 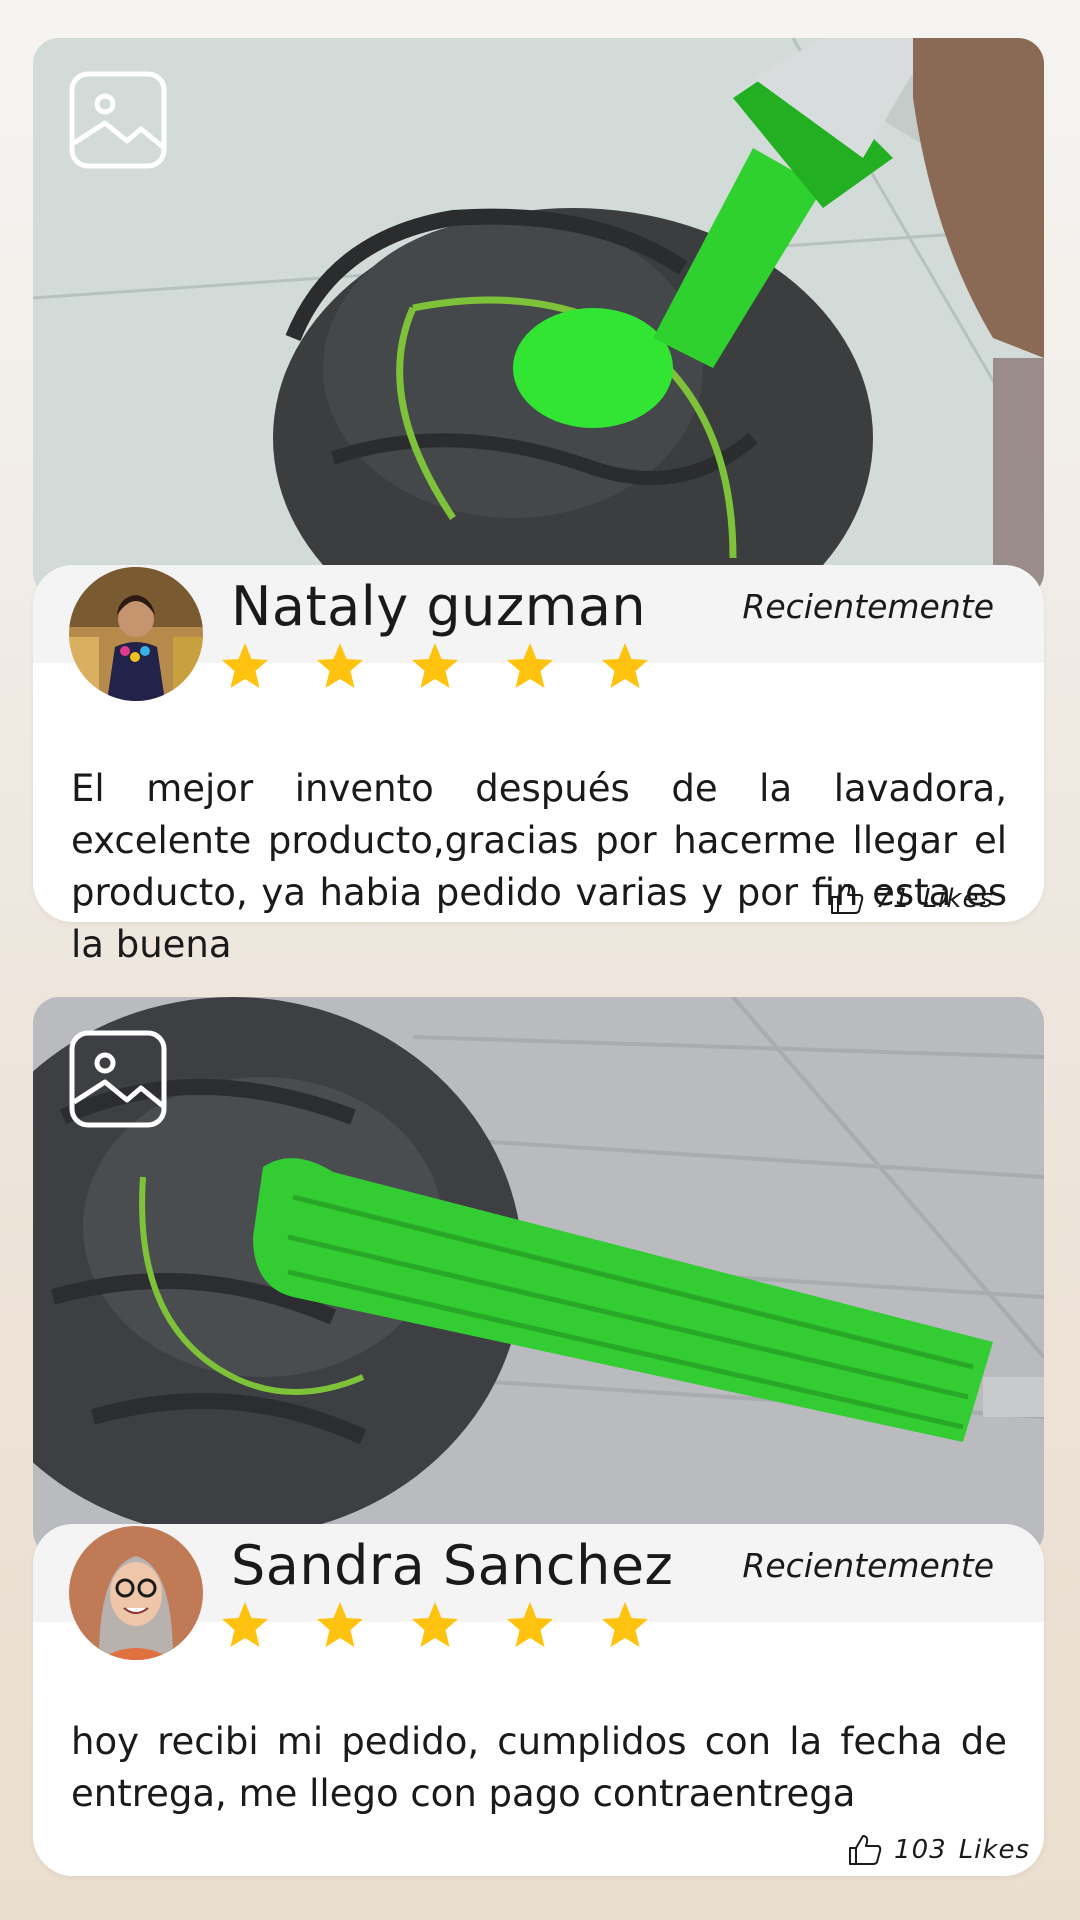 What do you see at coordinates (439, 606) in the screenshot?
I see `reviewer-name: Nataly guzman` at bounding box center [439, 606].